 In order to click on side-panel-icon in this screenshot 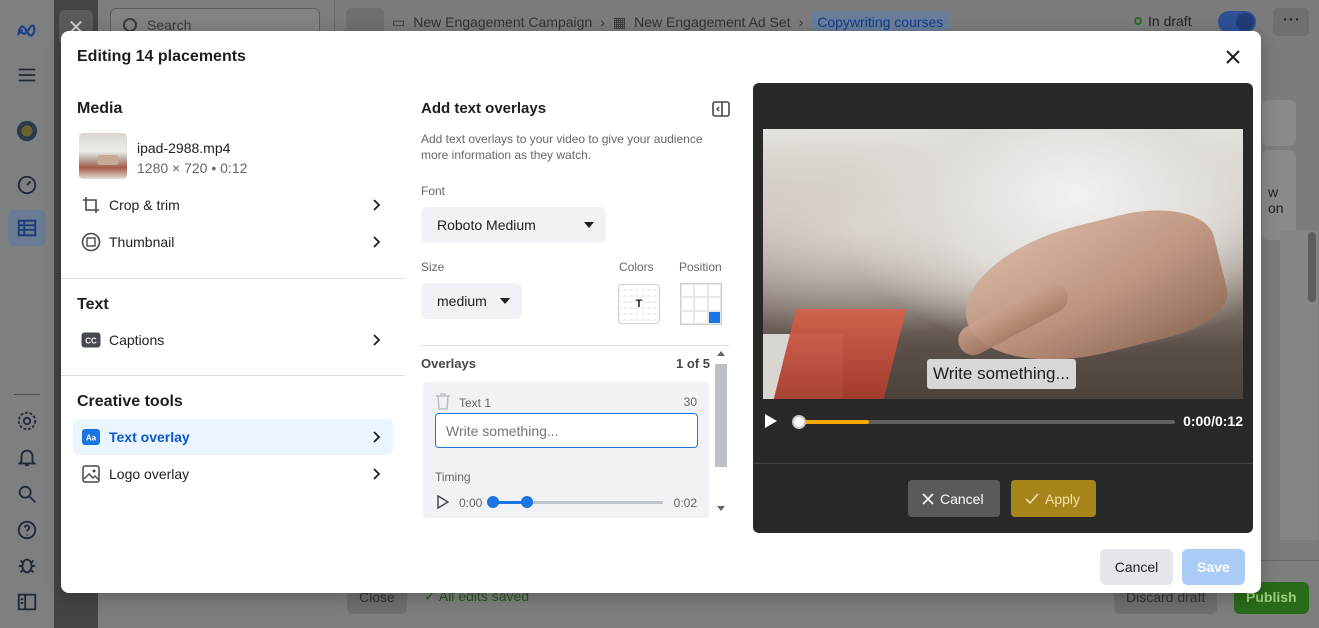, I will do `click(27, 602)`.